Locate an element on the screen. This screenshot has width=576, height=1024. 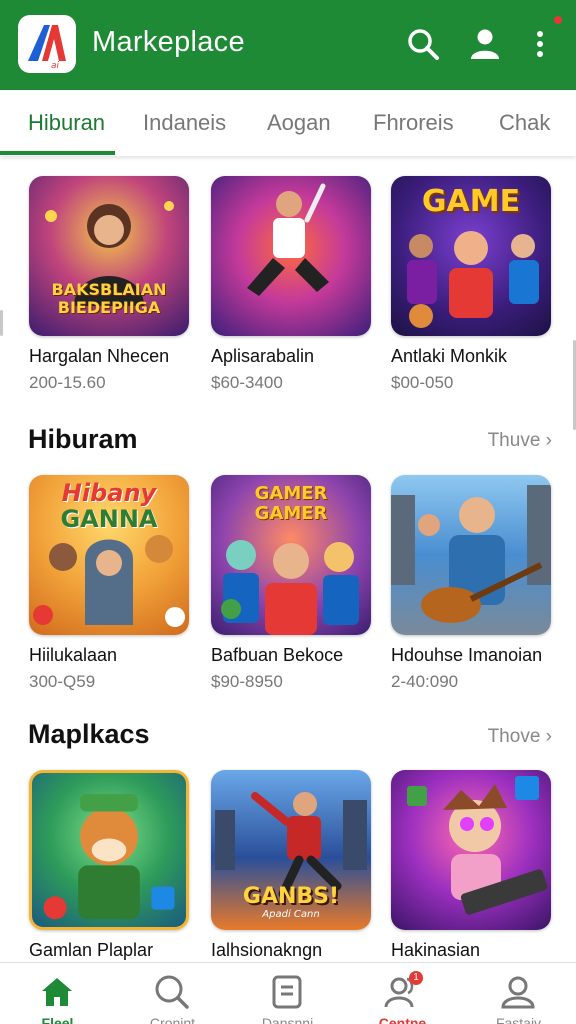
app-card: Hibany GANNA Hiilukalaan 300-Q59 is located at coordinates (109, 583).